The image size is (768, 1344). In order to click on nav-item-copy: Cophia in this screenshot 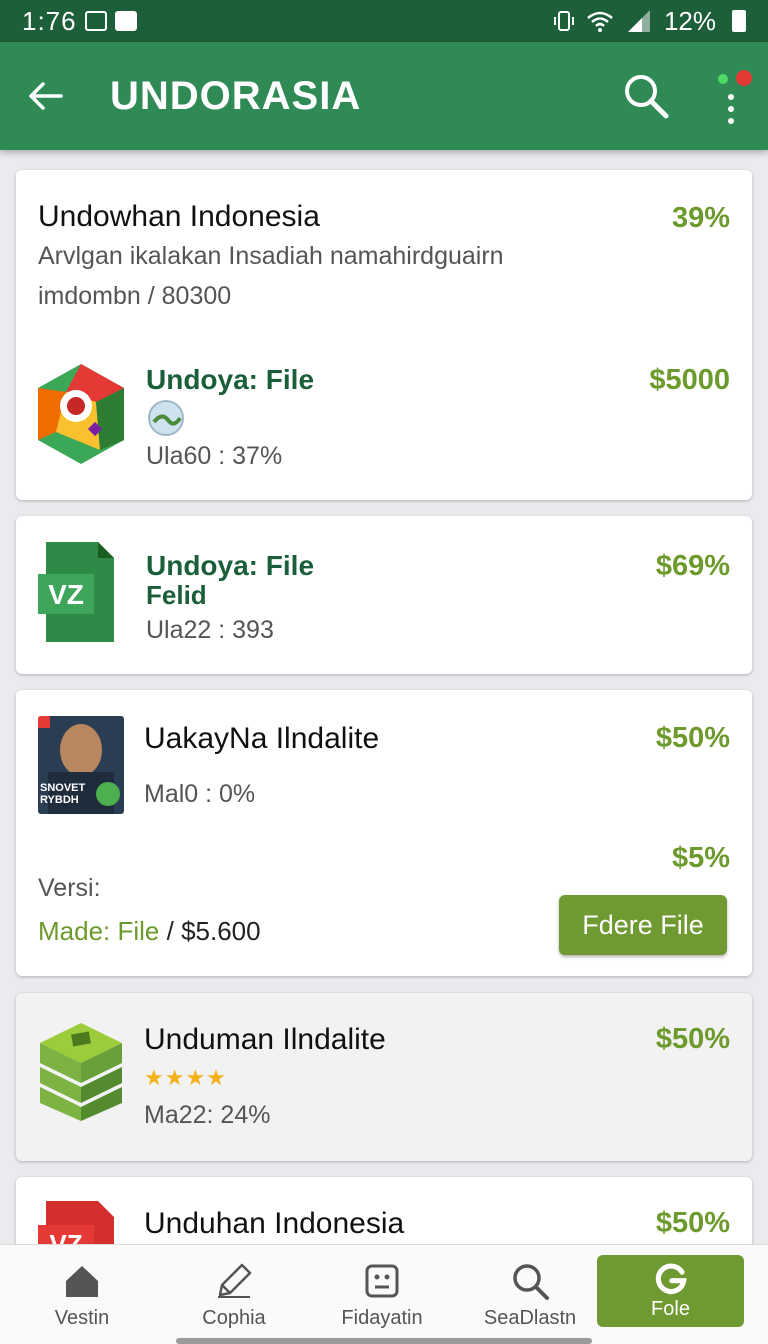, I will do `click(234, 1294)`.